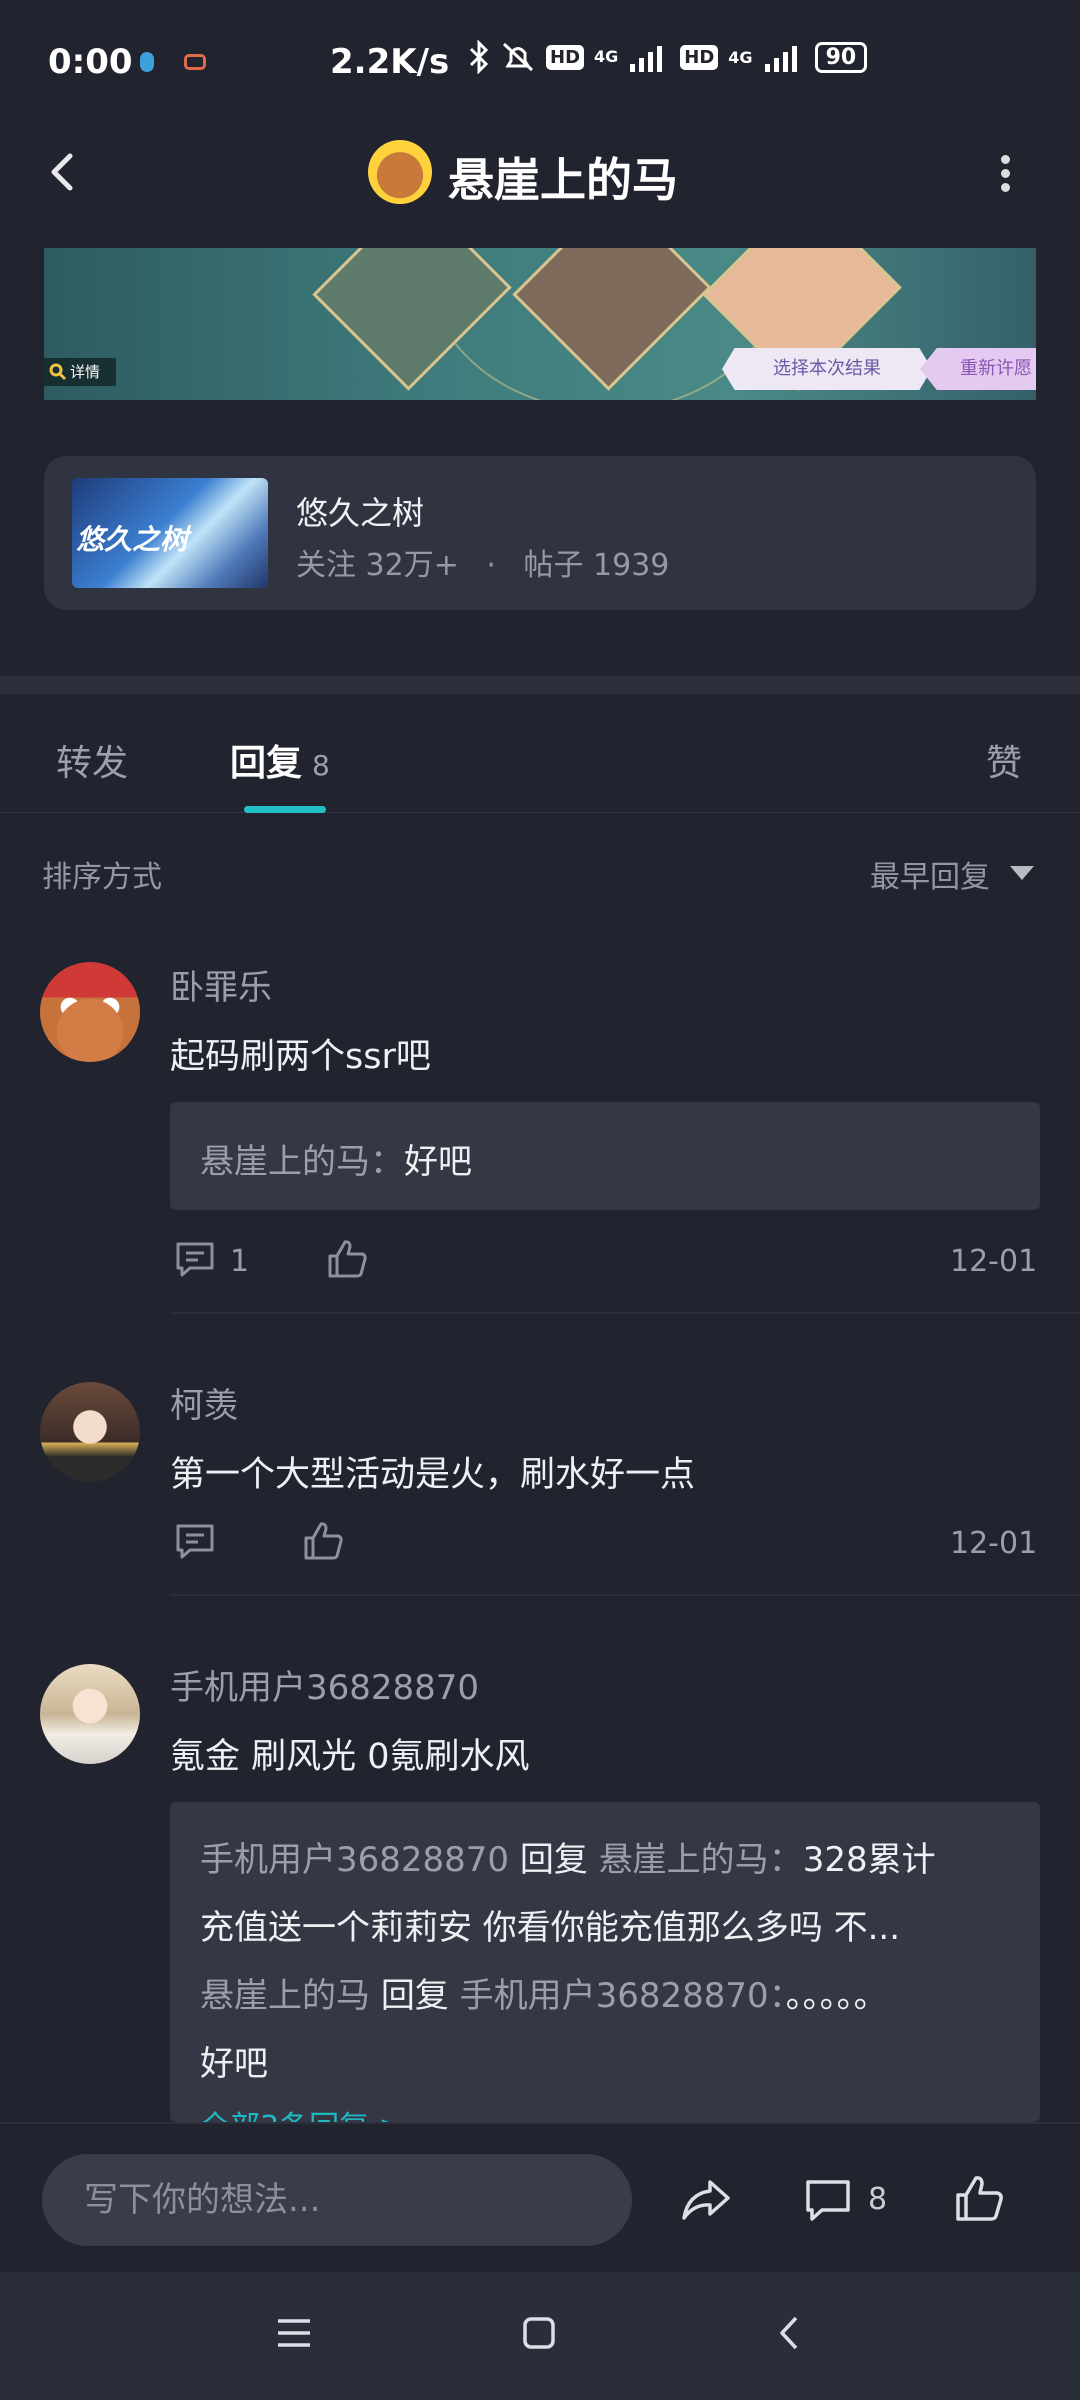 The height and width of the screenshot is (2400, 1080). I want to click on share-icon, so click(706, 2200).